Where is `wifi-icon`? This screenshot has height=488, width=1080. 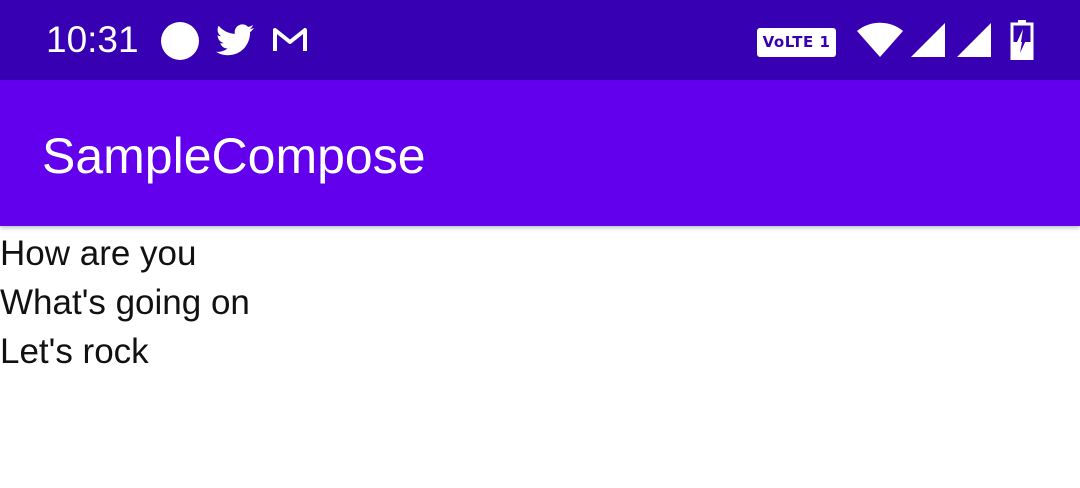
wifi-icon is located at coordinates (880, 39).